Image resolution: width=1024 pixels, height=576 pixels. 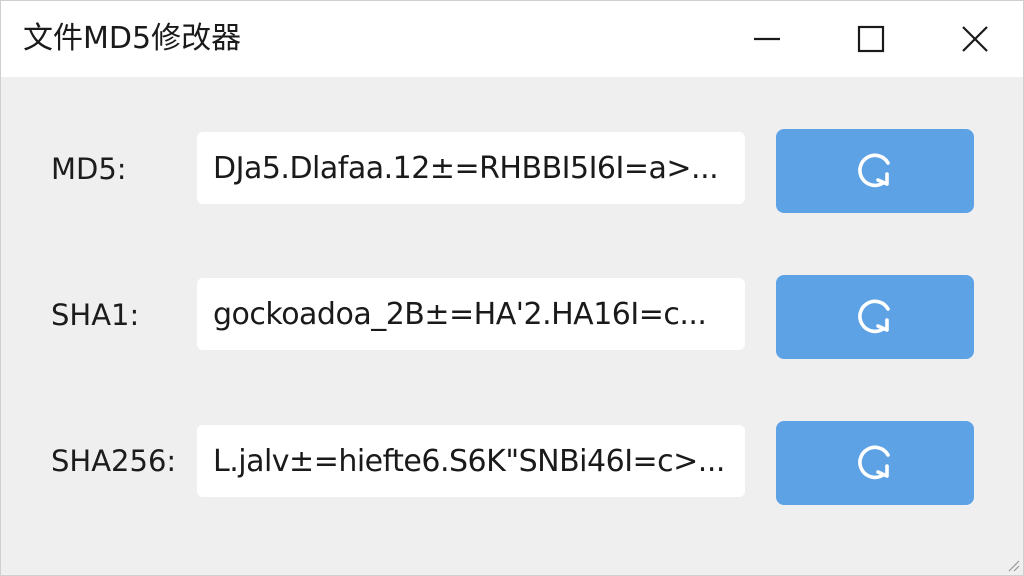 I want to click on minimize-icon, so click(x=767, y=39).